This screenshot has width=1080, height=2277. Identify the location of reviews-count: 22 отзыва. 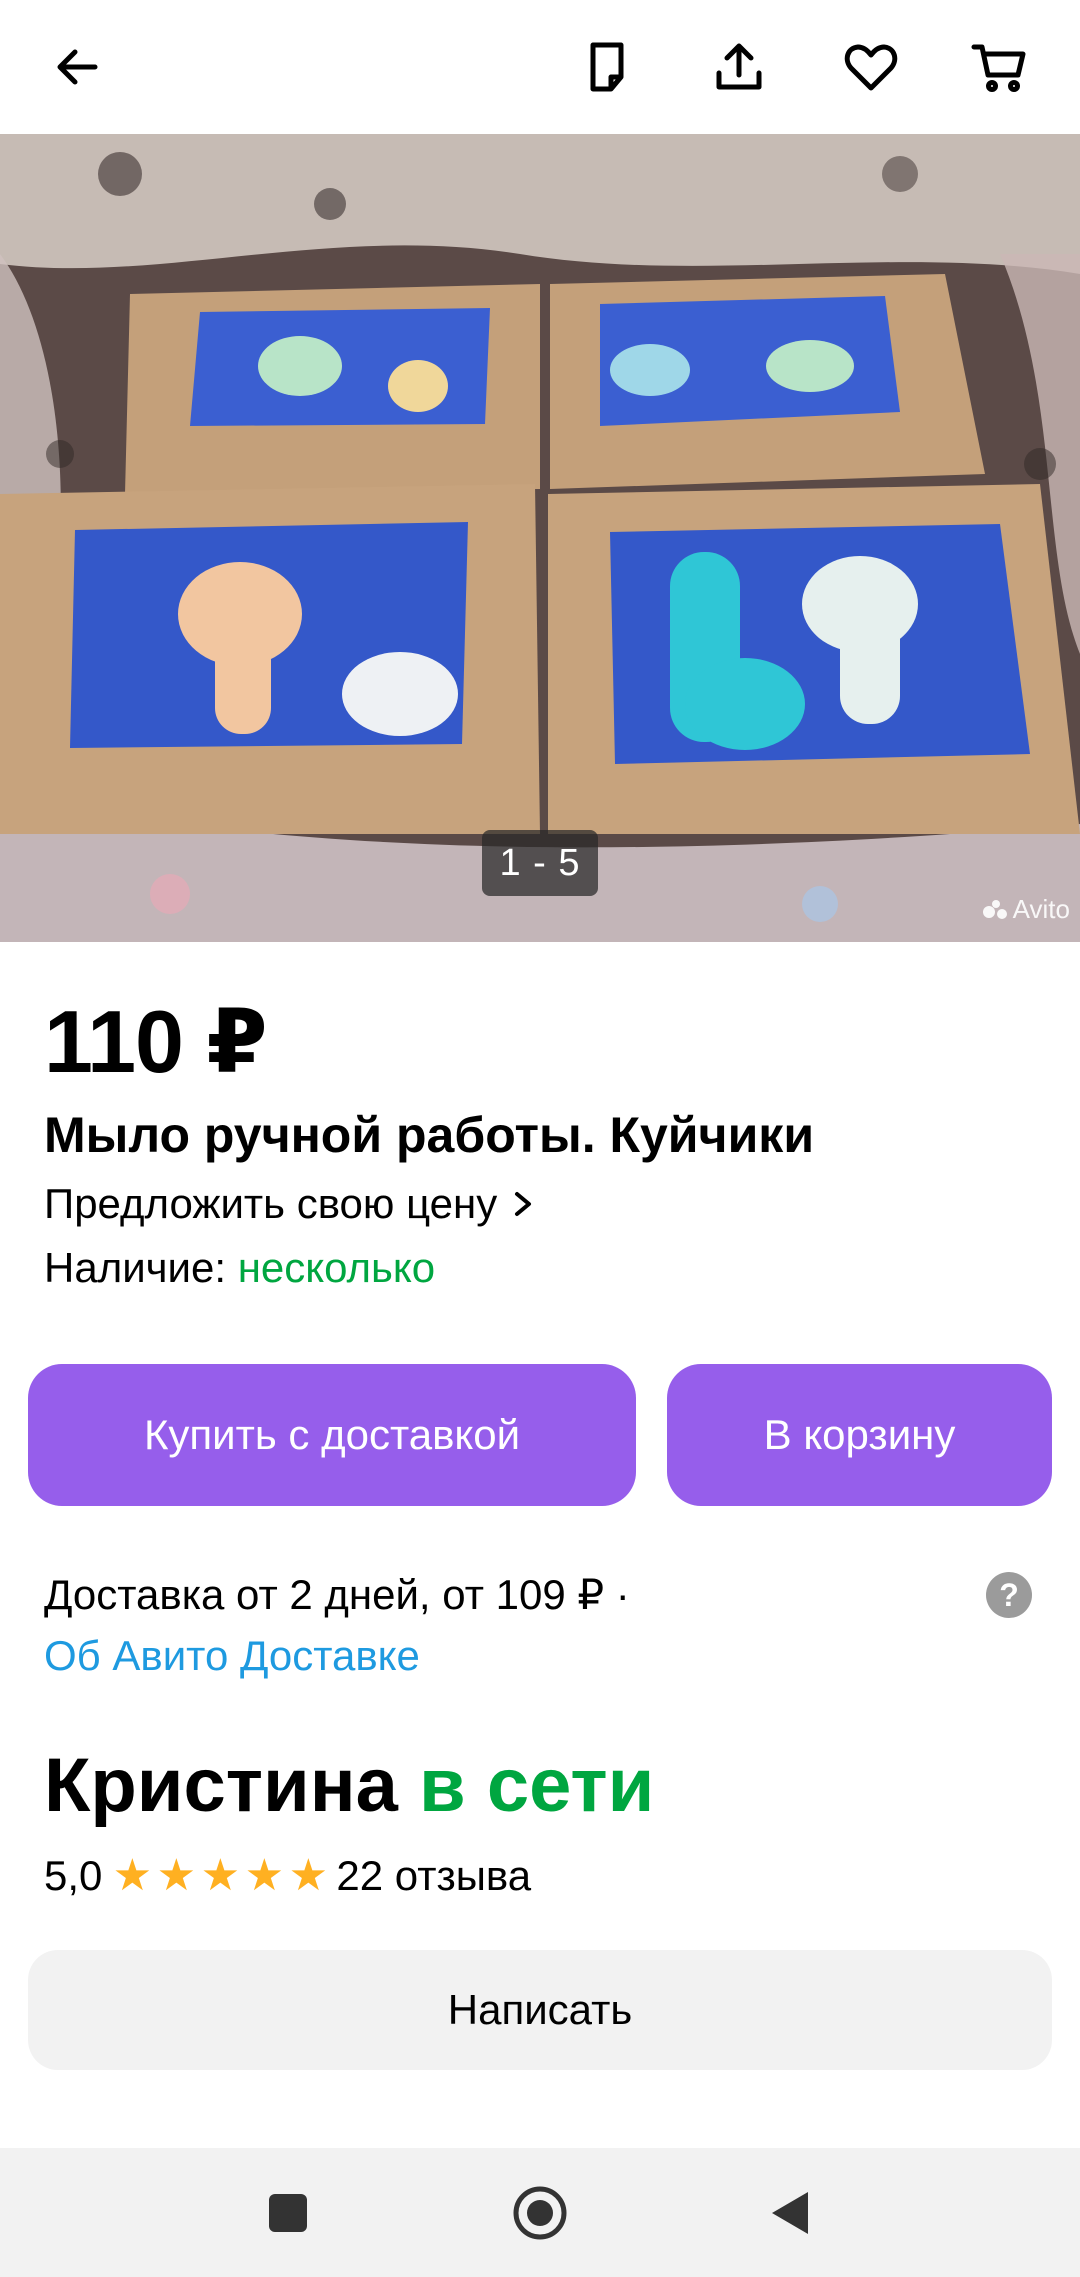
(434, 1875).